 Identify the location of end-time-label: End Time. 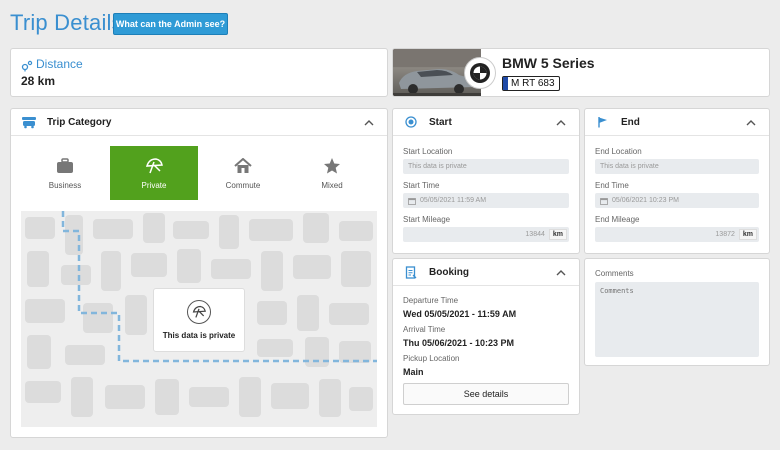
(612, 185).